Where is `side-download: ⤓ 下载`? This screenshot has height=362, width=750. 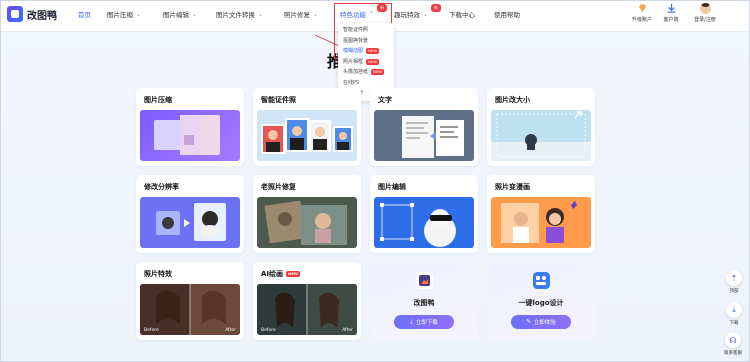
side-download: ⤓ 下载 is located at coordinates (734, 314).